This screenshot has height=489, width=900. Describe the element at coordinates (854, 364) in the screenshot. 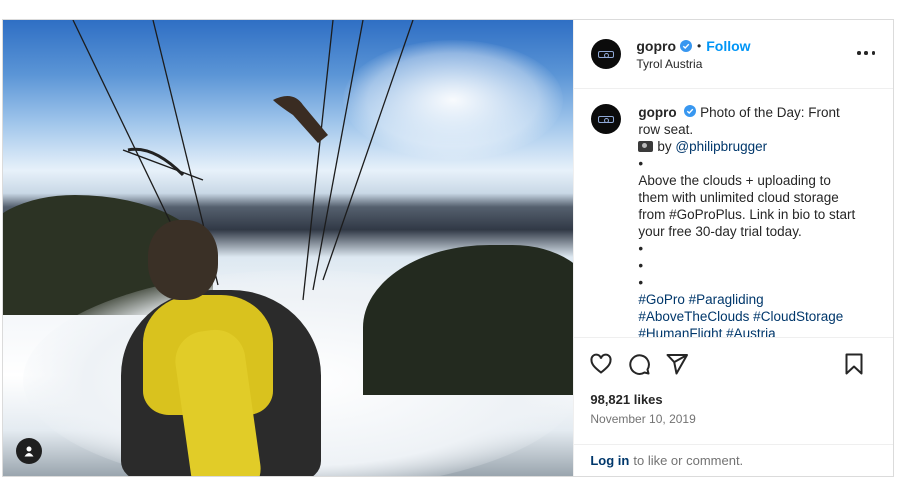

I see `bookmark-icon` at that location.